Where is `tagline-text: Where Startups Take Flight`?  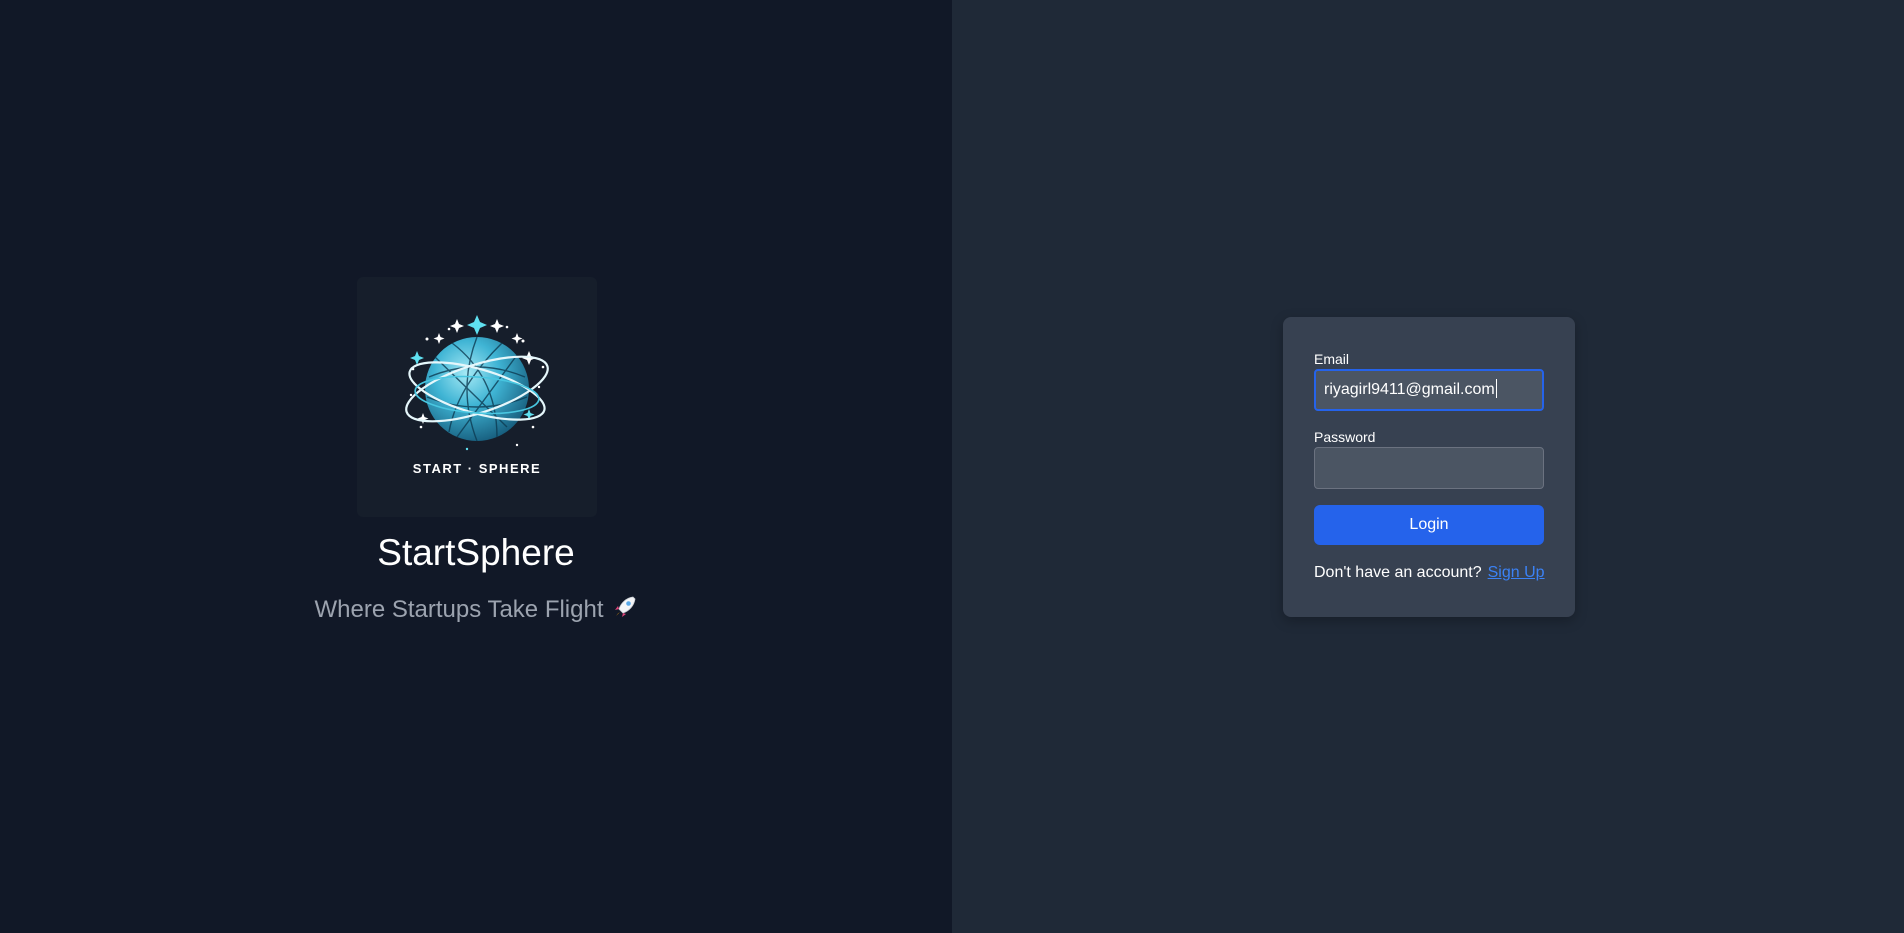 tagline-text: Where Startups Take Flight is located at coordinates (459, 609).